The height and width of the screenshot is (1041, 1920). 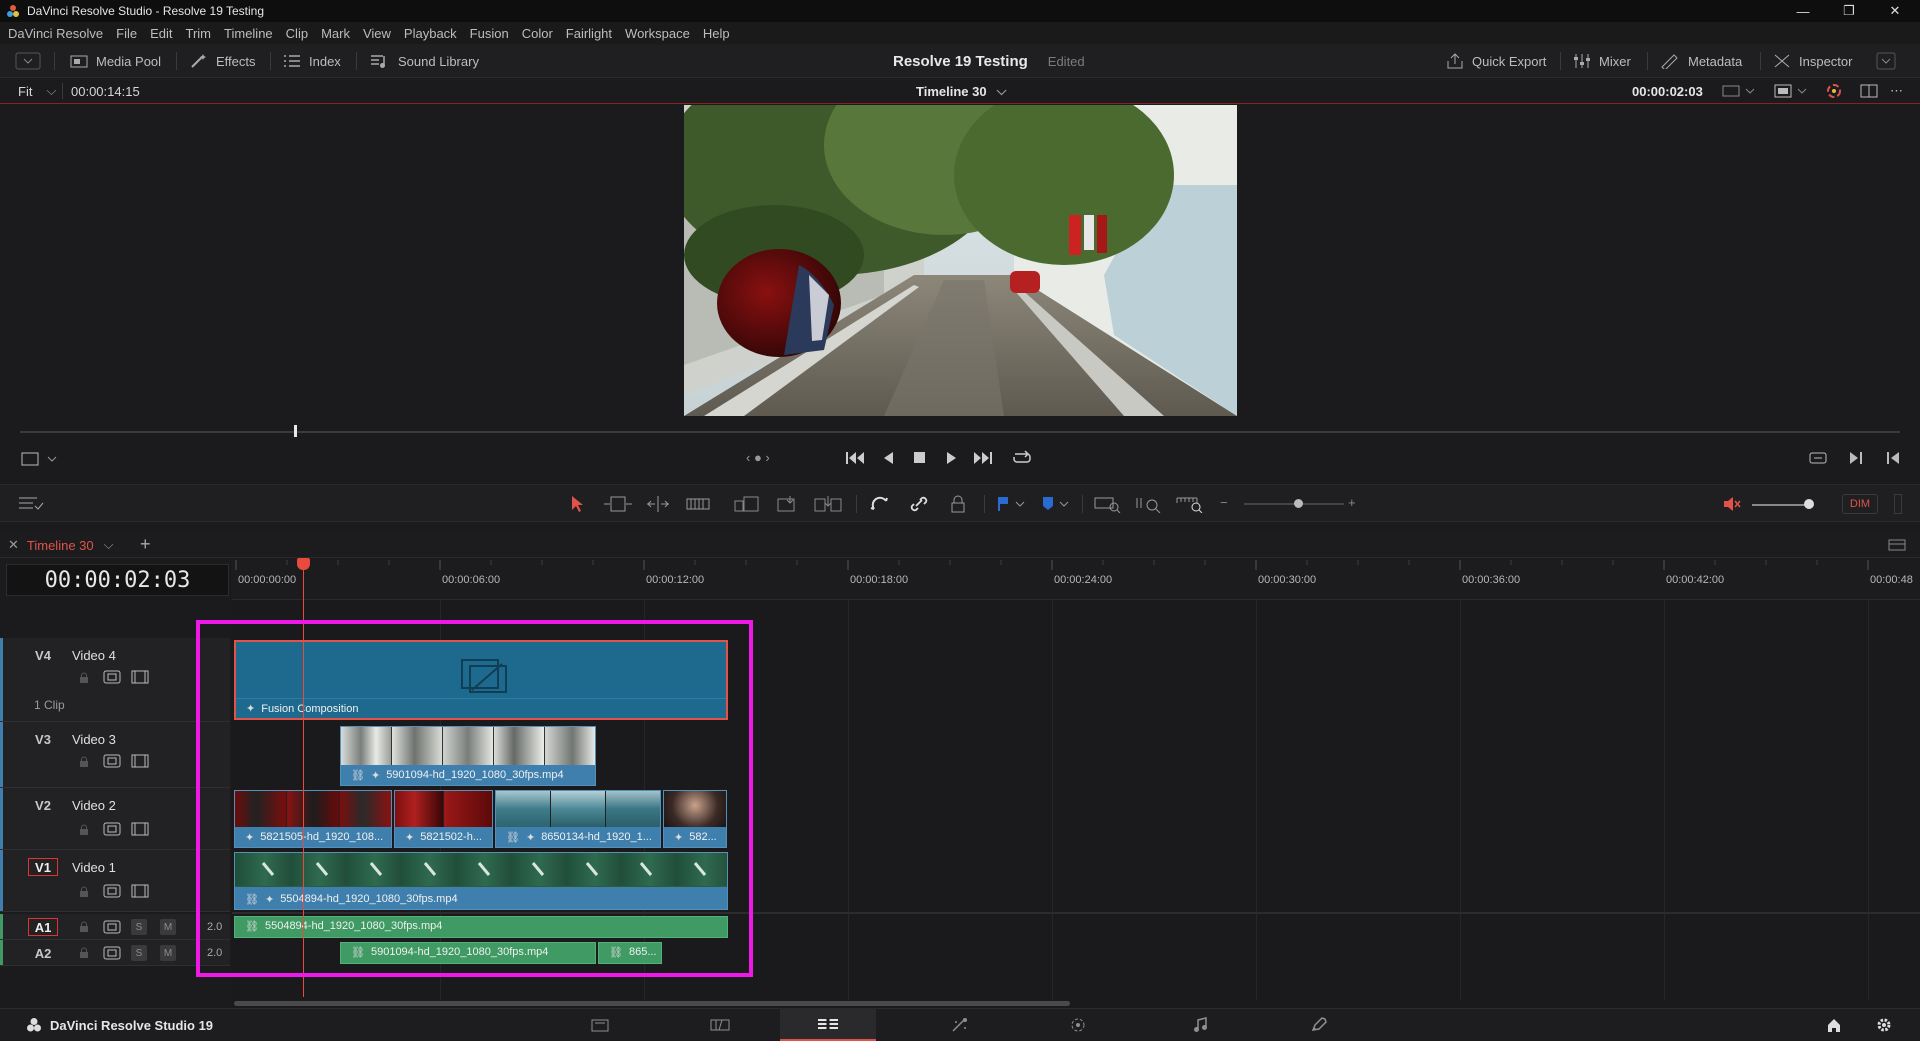 I want to click on next-edit-button, so click(x=1856, y=458).